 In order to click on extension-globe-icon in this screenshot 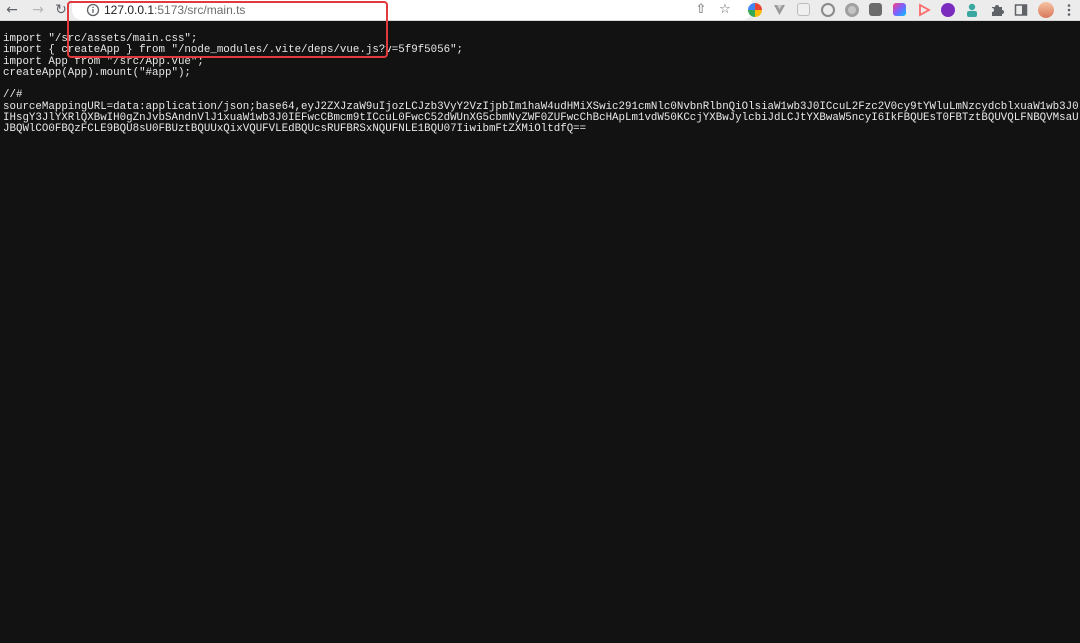, I will do `click(755, 10)`.